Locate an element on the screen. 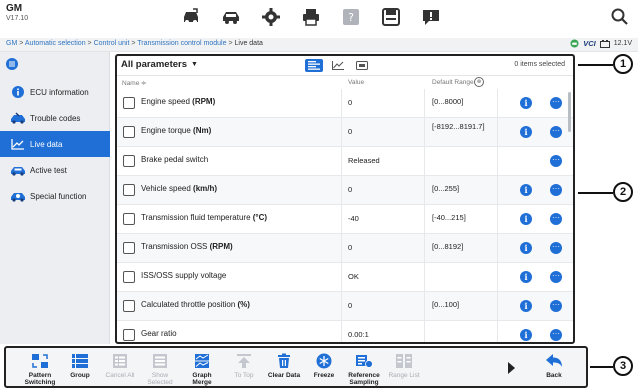  help-icon: ? is located at coordinates (351, 17).